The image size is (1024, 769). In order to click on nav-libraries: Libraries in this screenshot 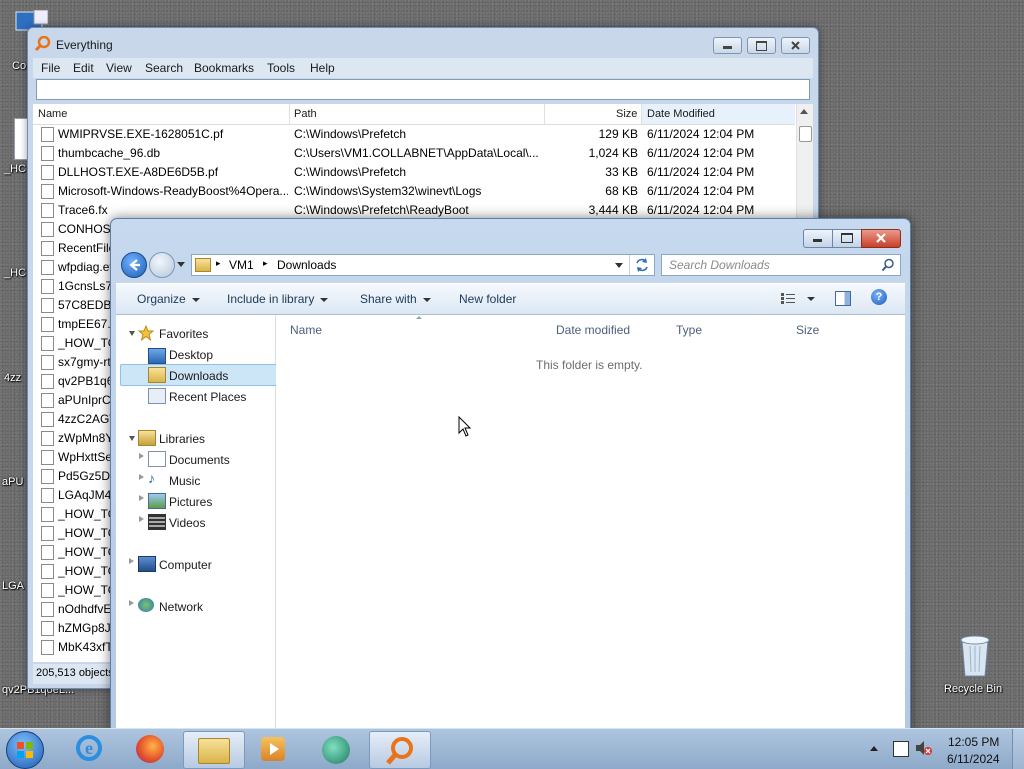, I will do `click(182, 439)`.